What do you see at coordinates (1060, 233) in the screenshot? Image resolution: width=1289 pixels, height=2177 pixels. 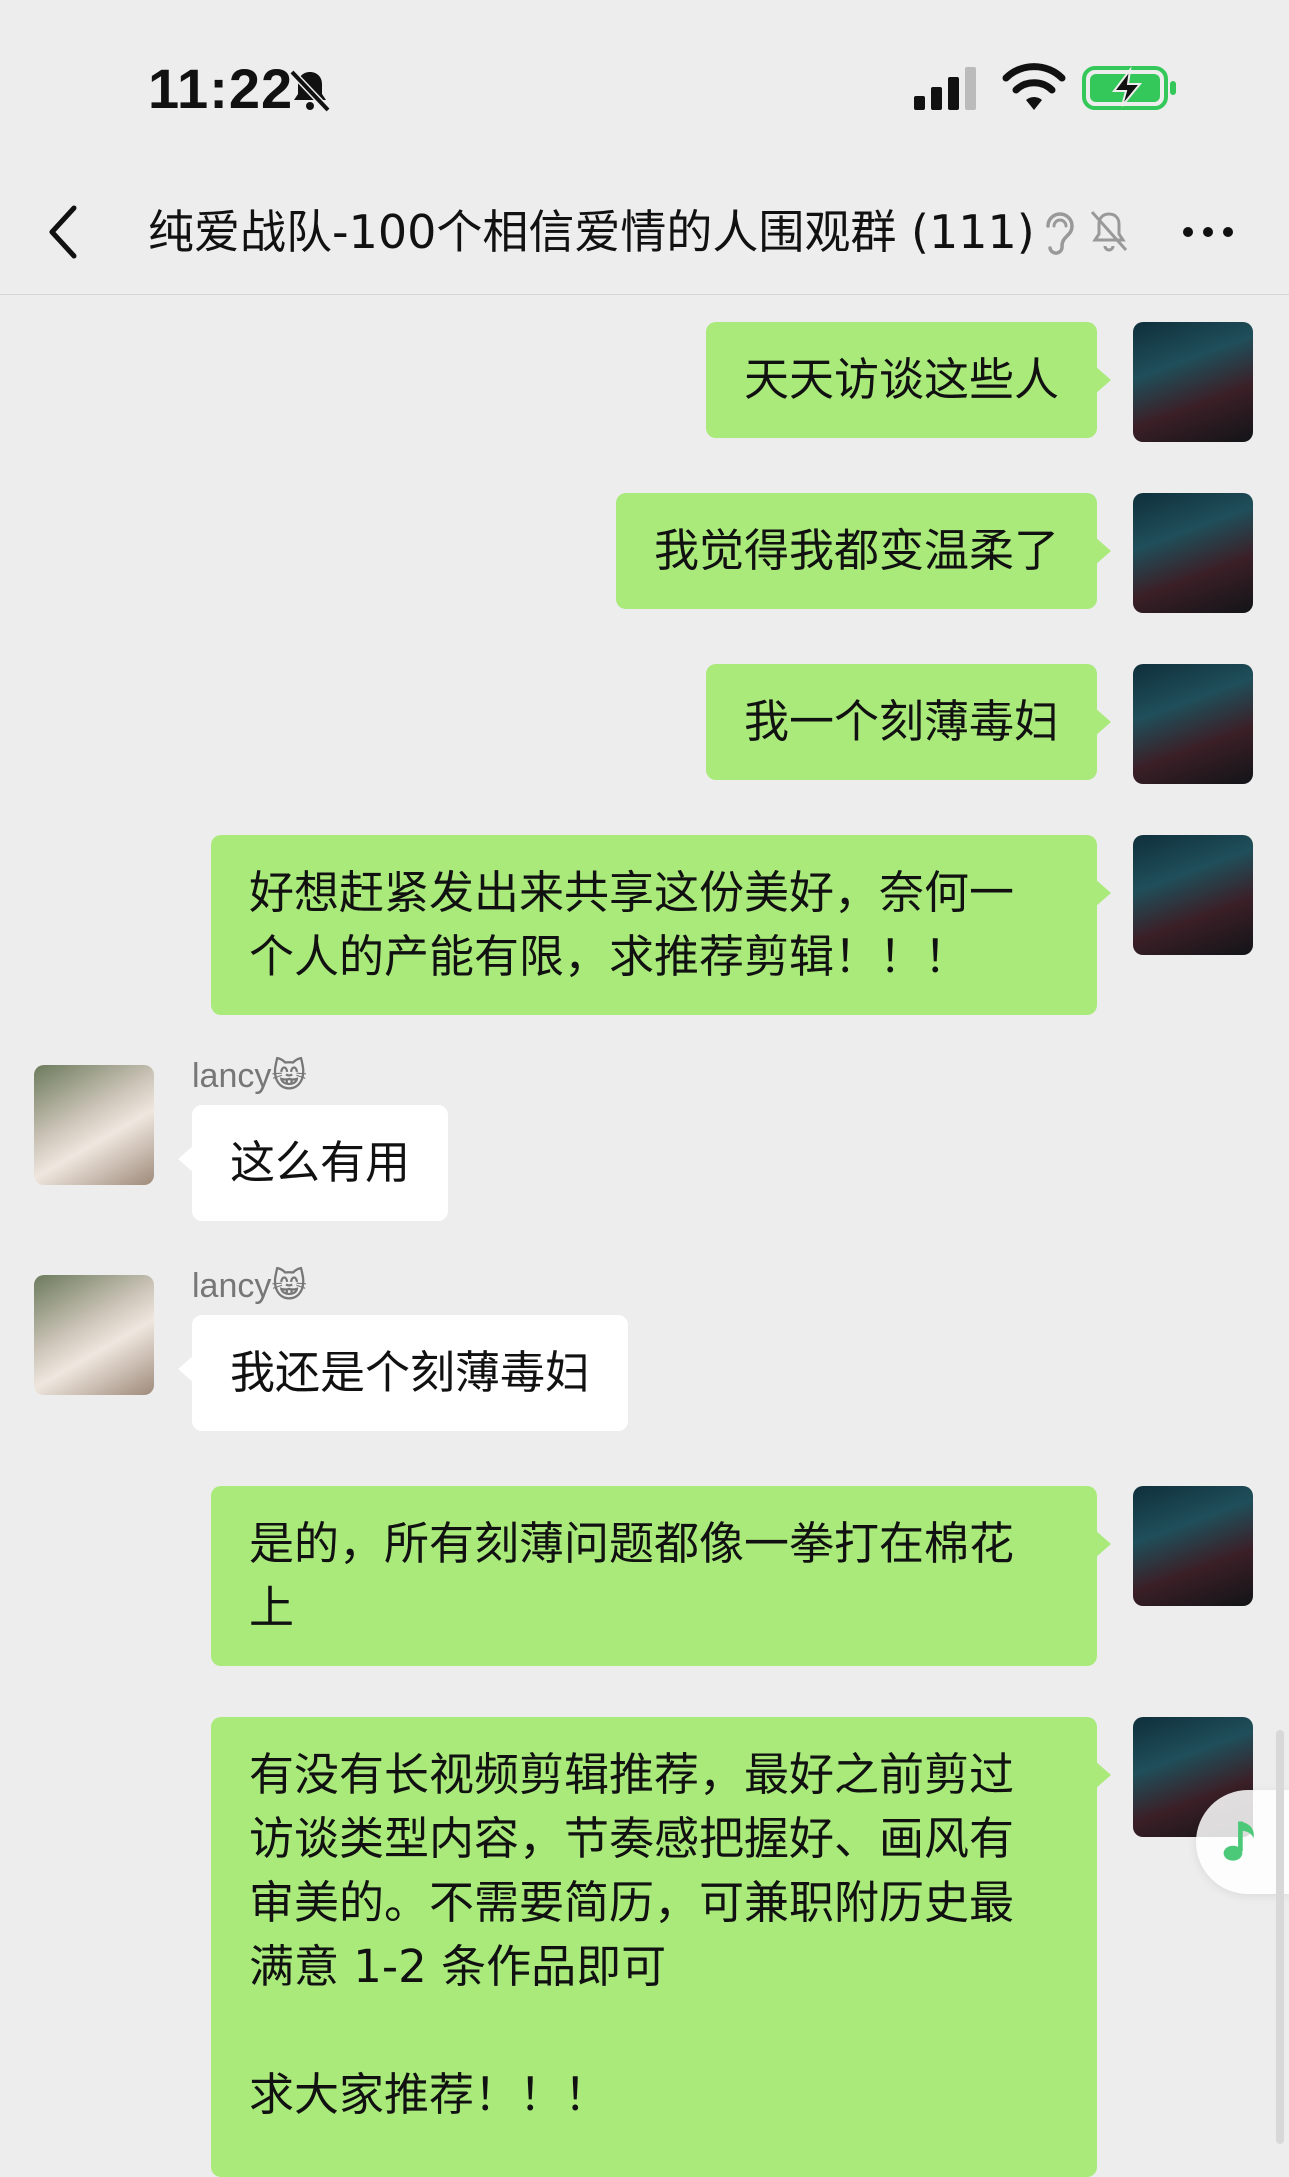 I see `ear-icon` at bounding box center [1060, 233].